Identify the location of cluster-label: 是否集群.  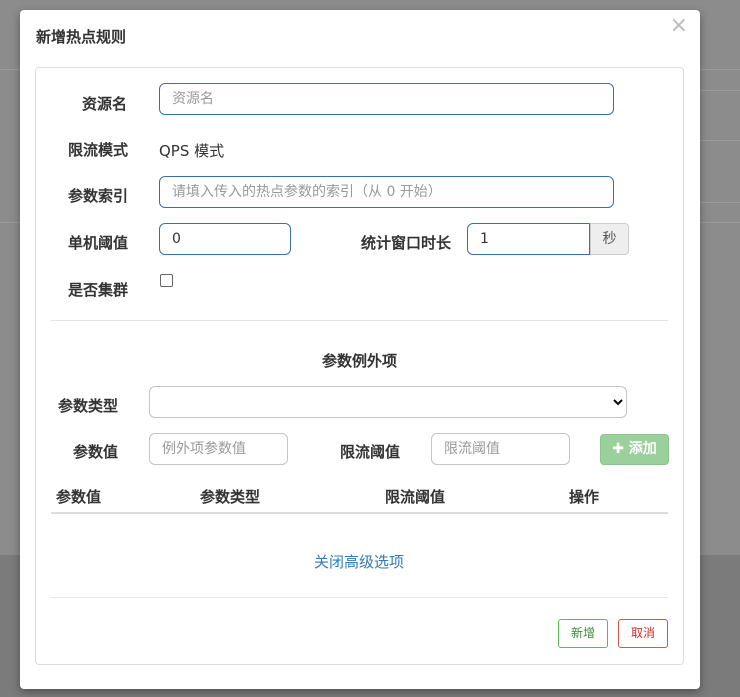
(98, 290).